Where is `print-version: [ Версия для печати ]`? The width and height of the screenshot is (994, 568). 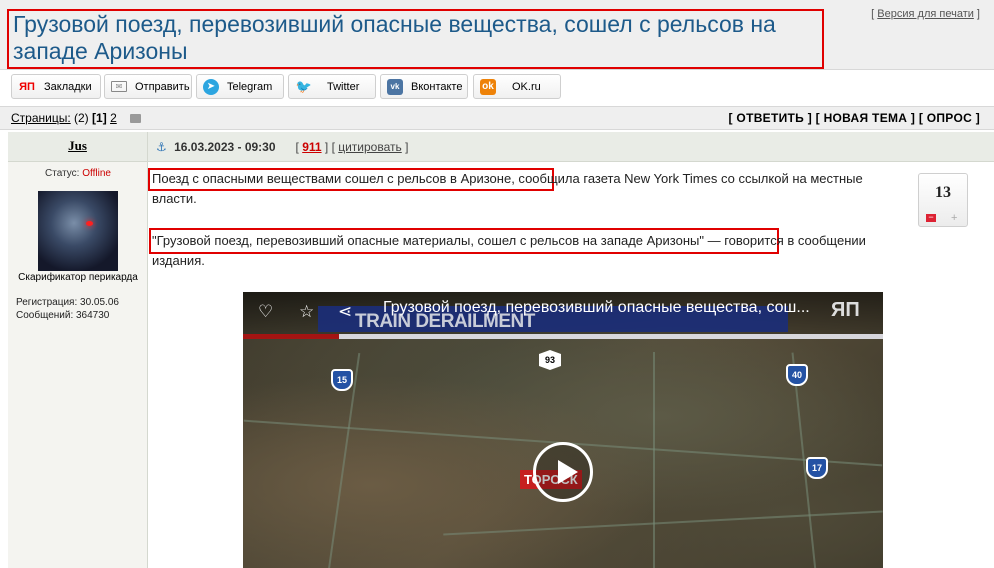
print-version: [ Версия для печати ] is located at coordinates (925, 14).